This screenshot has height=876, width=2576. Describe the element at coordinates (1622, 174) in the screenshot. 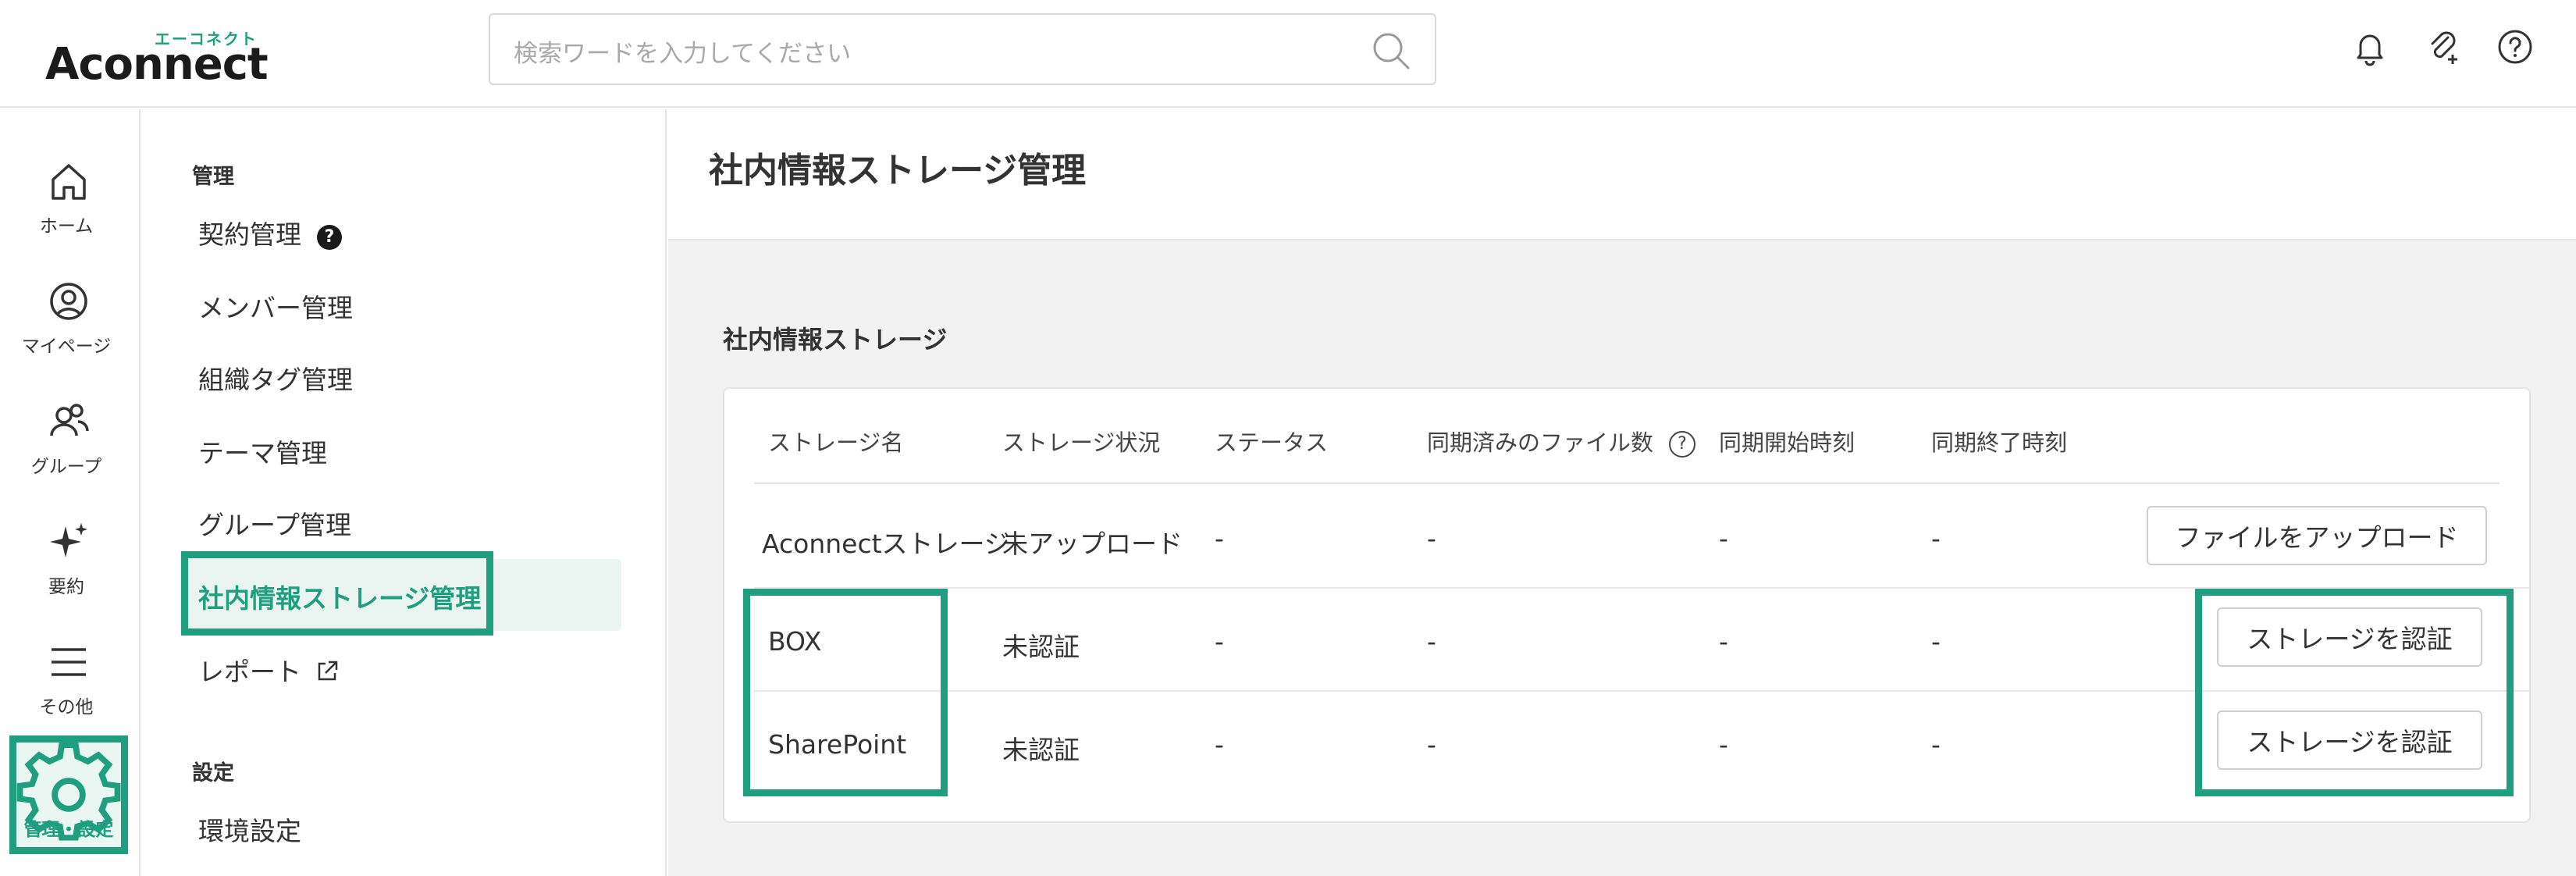

I see `page-header: 社内情報ストレージ管理` at that location.